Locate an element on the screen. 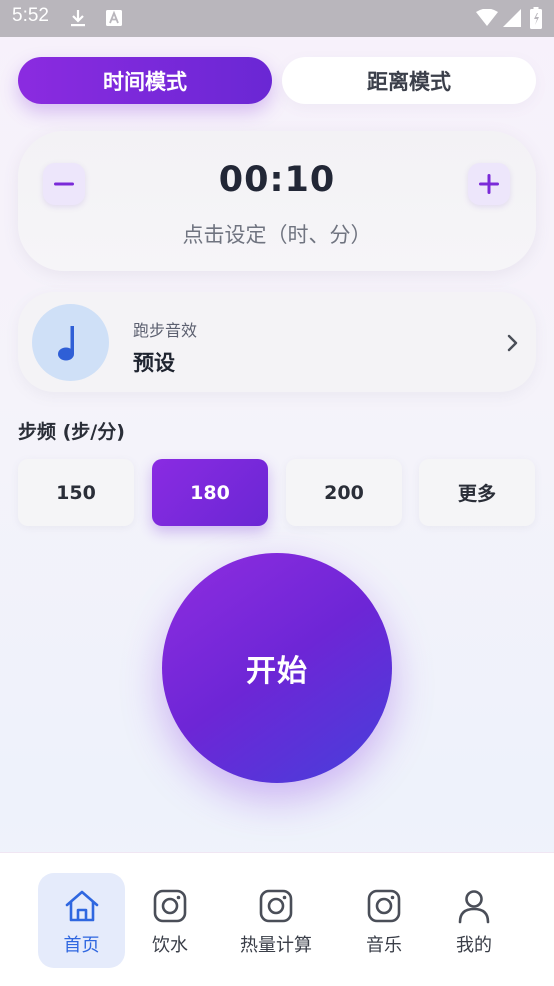 The width and height of the screenshot is (554, 986). nav-item-music: 音乐 is located at coordinates (384, 920).